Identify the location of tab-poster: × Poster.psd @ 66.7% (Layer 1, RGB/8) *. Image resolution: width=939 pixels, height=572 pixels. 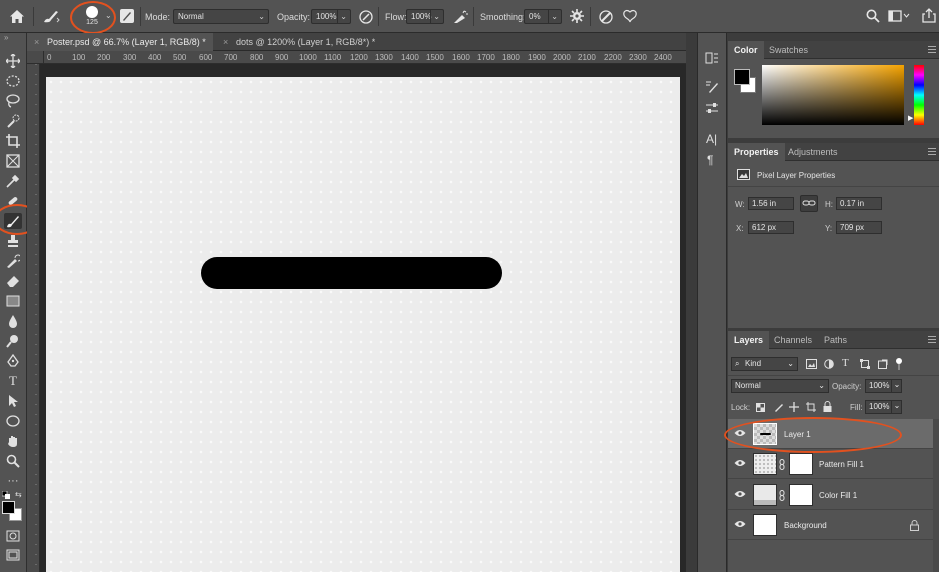
(120, 42).